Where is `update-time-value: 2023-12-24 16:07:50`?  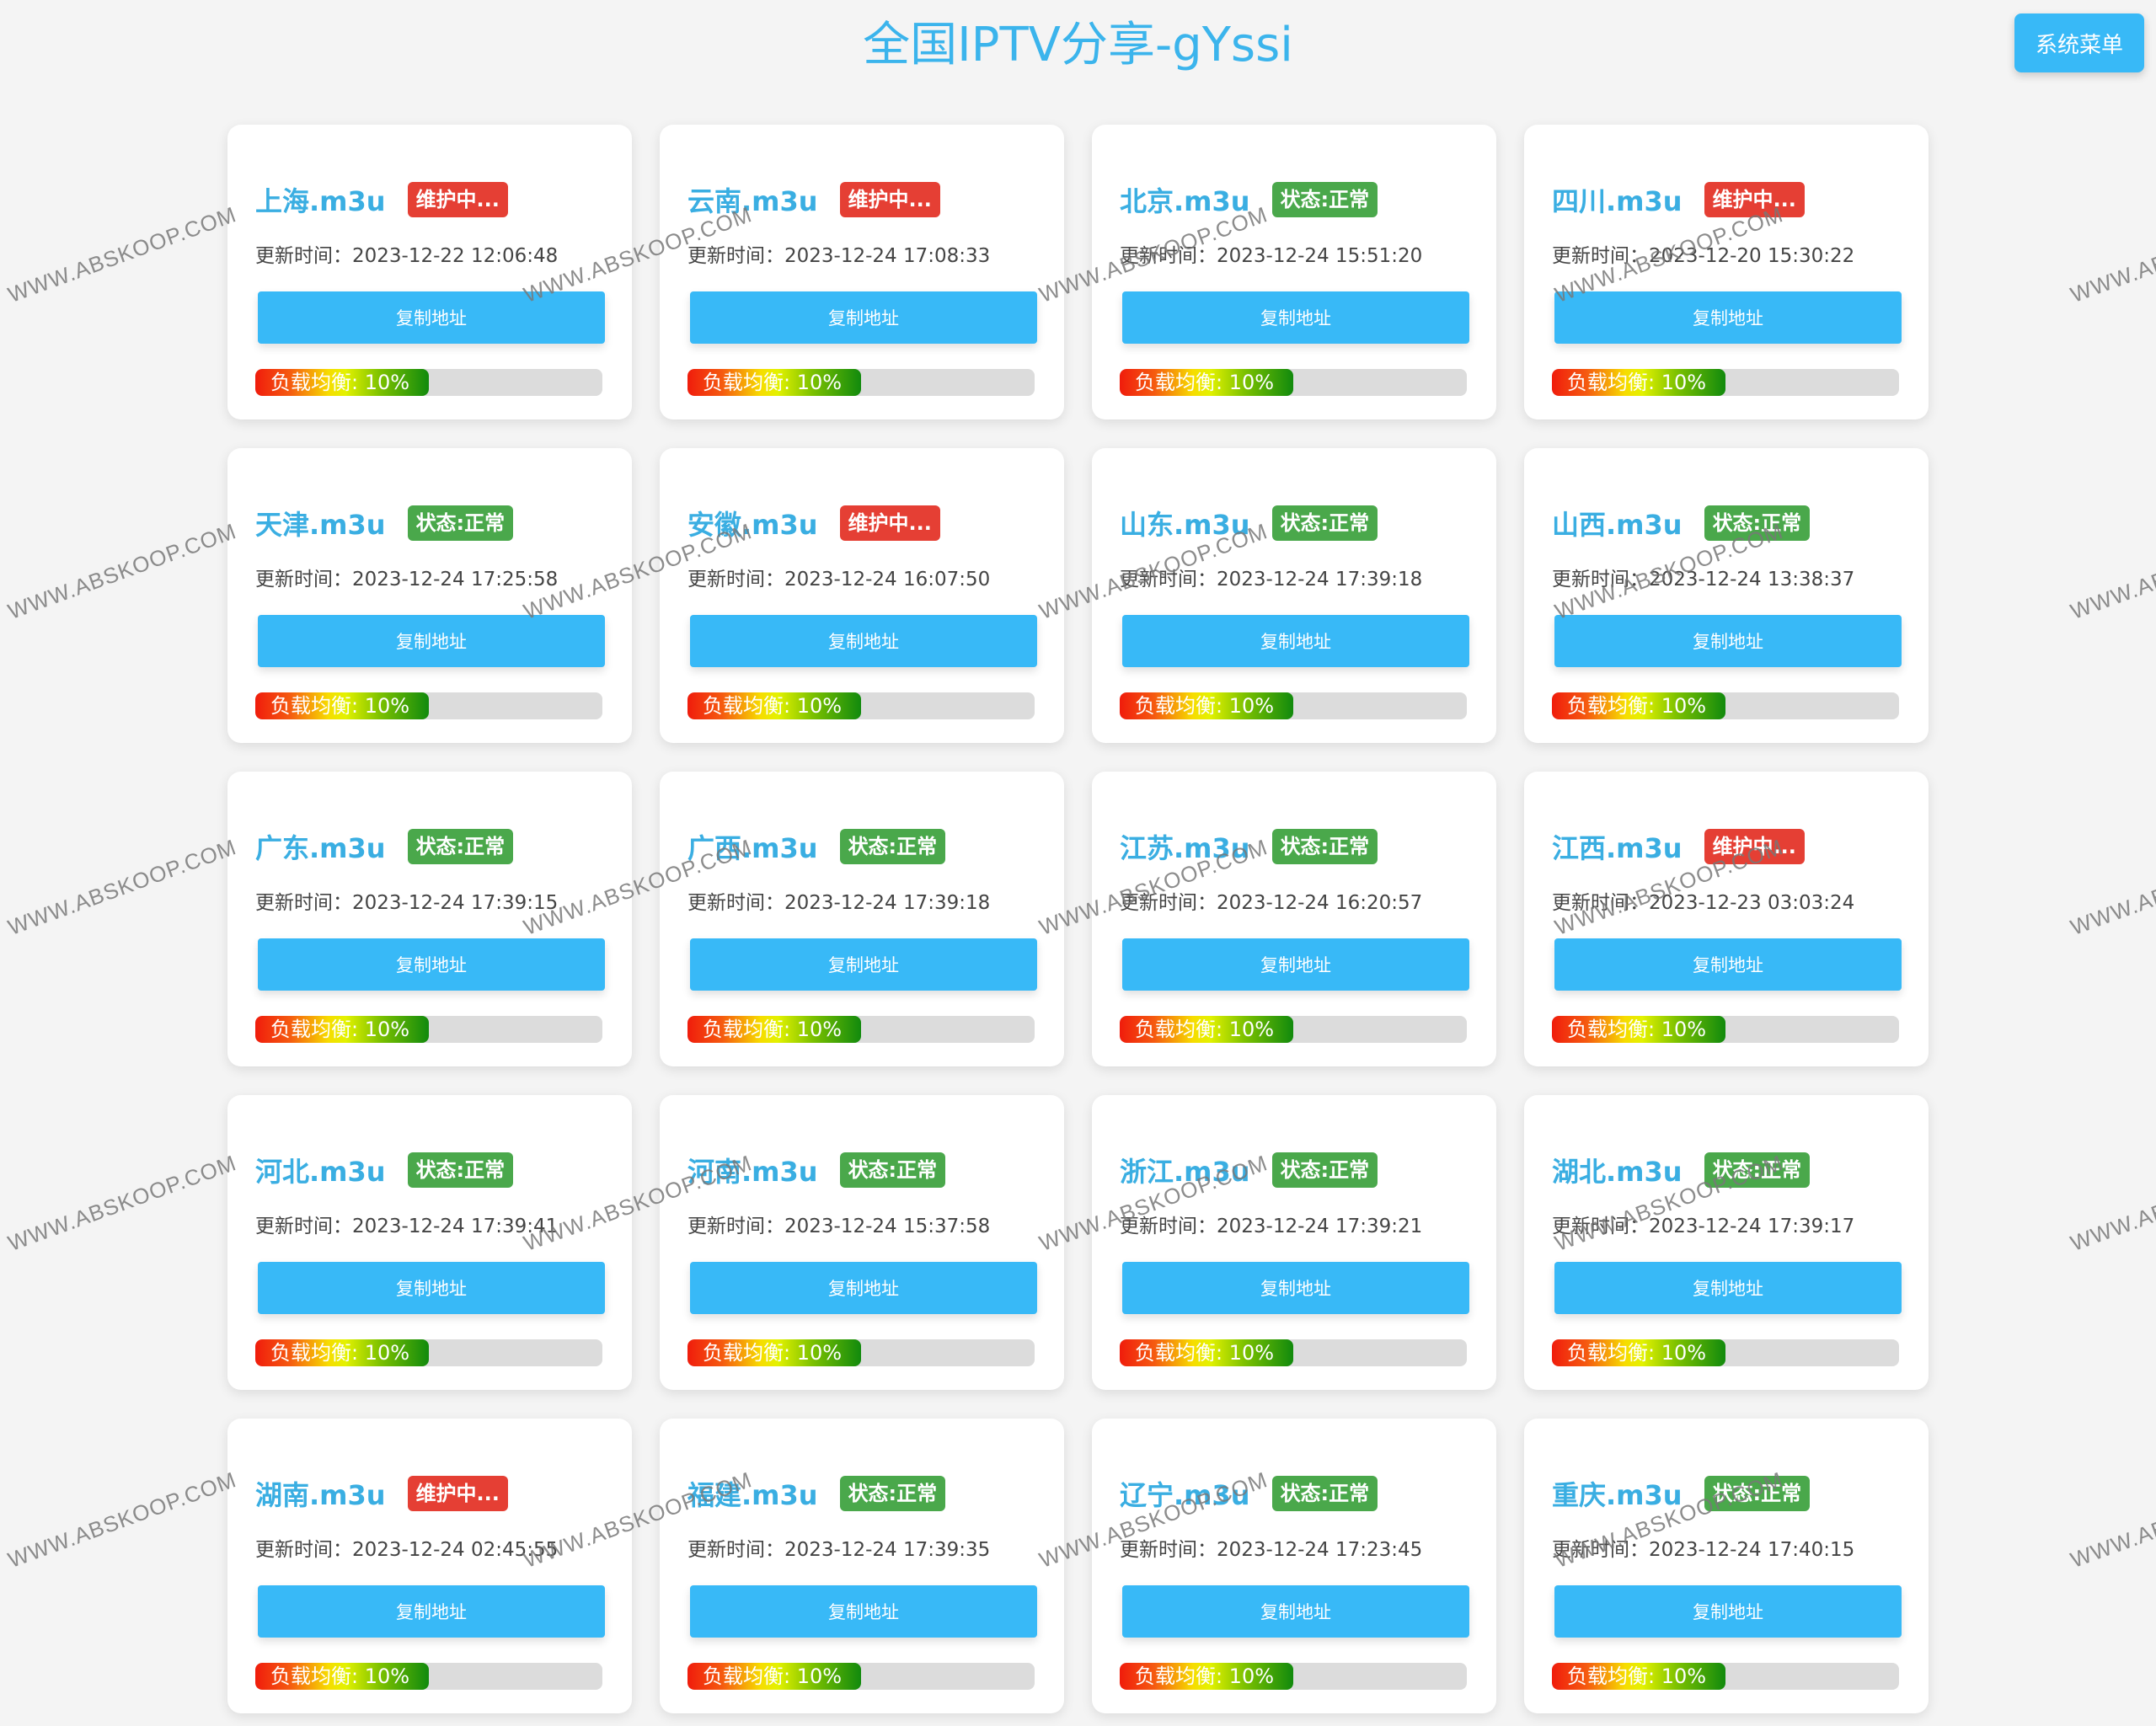
update-time-value: 2023-12-24 16:07:50 is located at coordinates (887, 579).